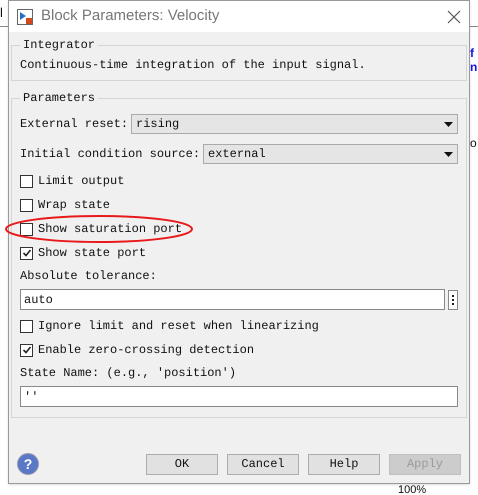 The image size is (478, 495). Describe the element at coordinates (344, 464) in the screenshot. I see `dialog-button: Help` at that location.